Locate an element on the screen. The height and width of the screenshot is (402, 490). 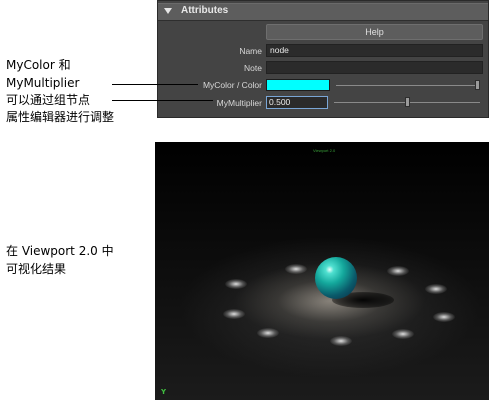
viewport-note-line2: 可视化结果 is located at coordinates (36, 269).